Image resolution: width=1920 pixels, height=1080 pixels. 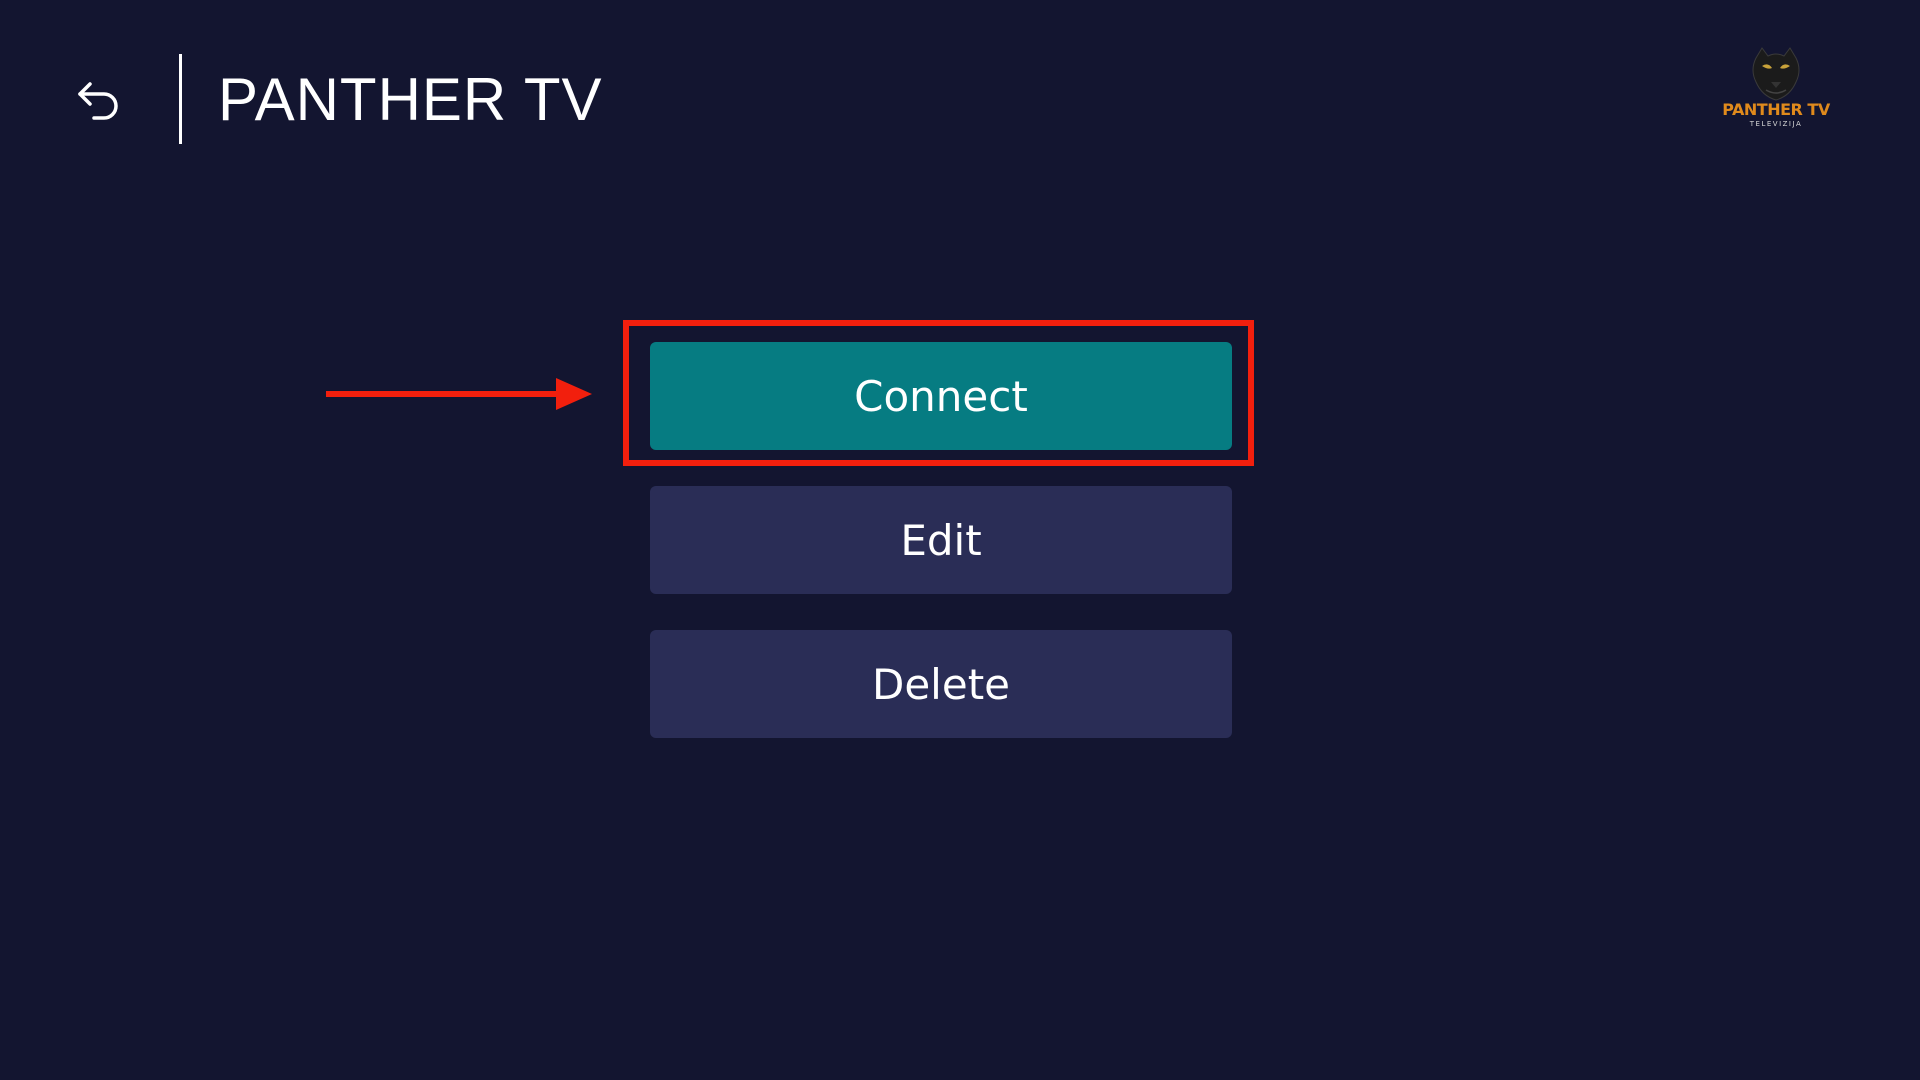 I want to click on connect-button: Connect, so click(x=941, y=396).